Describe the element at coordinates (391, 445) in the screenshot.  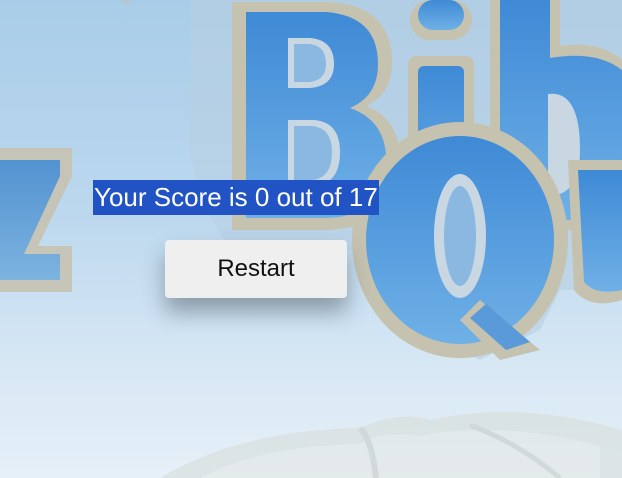
I see `open-book-icon` at that location.